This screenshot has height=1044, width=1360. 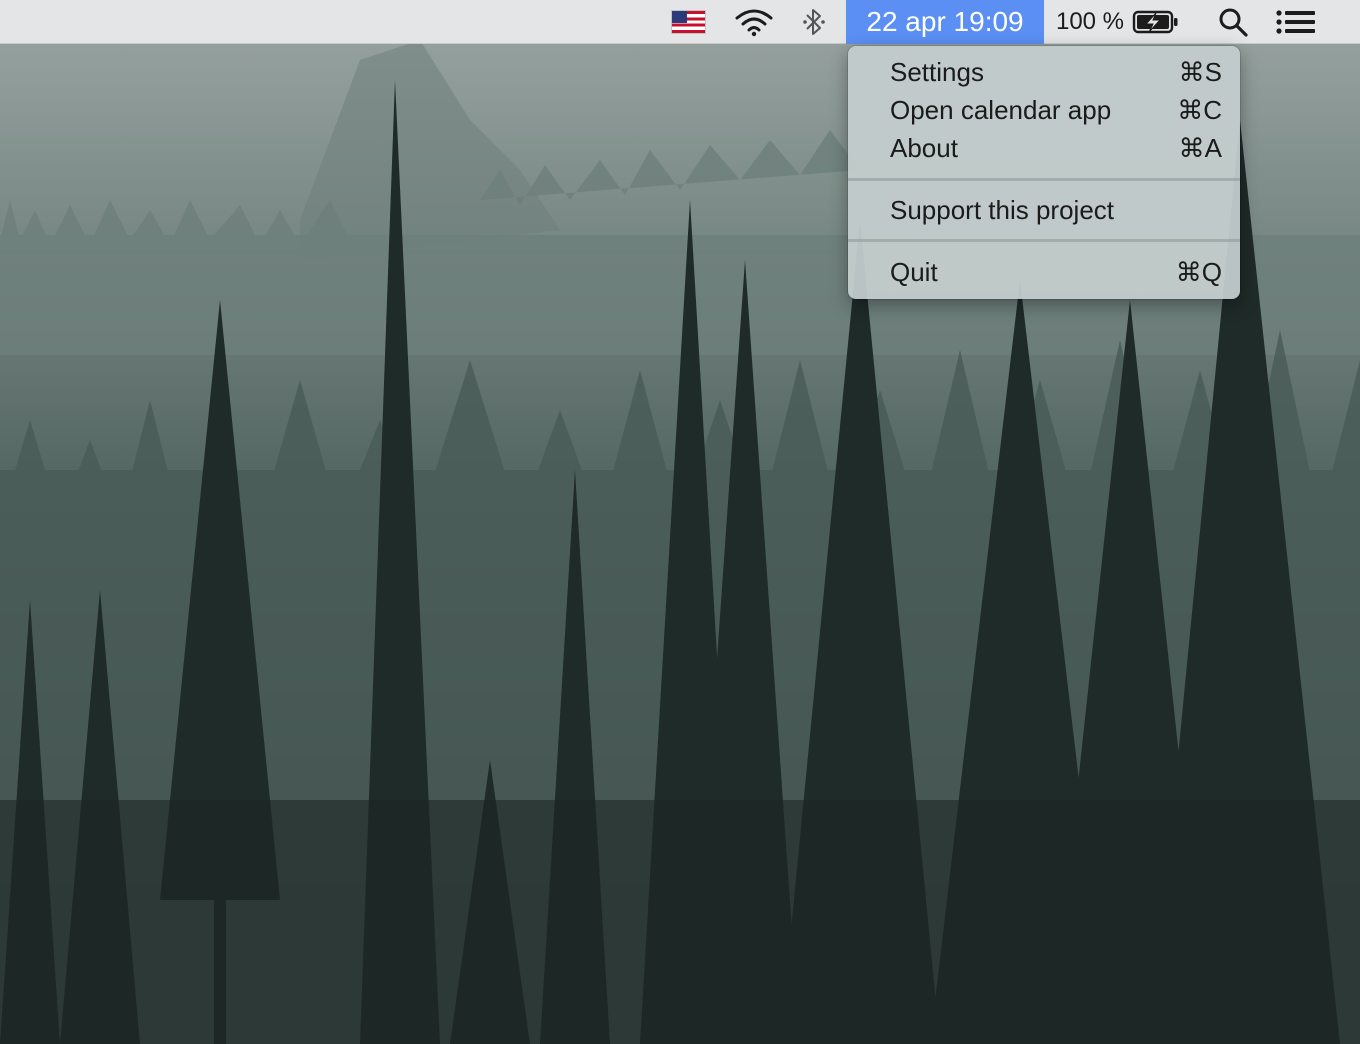 I want to click on menu-item-about: About ⌘A, so click(x=1044, y=148).